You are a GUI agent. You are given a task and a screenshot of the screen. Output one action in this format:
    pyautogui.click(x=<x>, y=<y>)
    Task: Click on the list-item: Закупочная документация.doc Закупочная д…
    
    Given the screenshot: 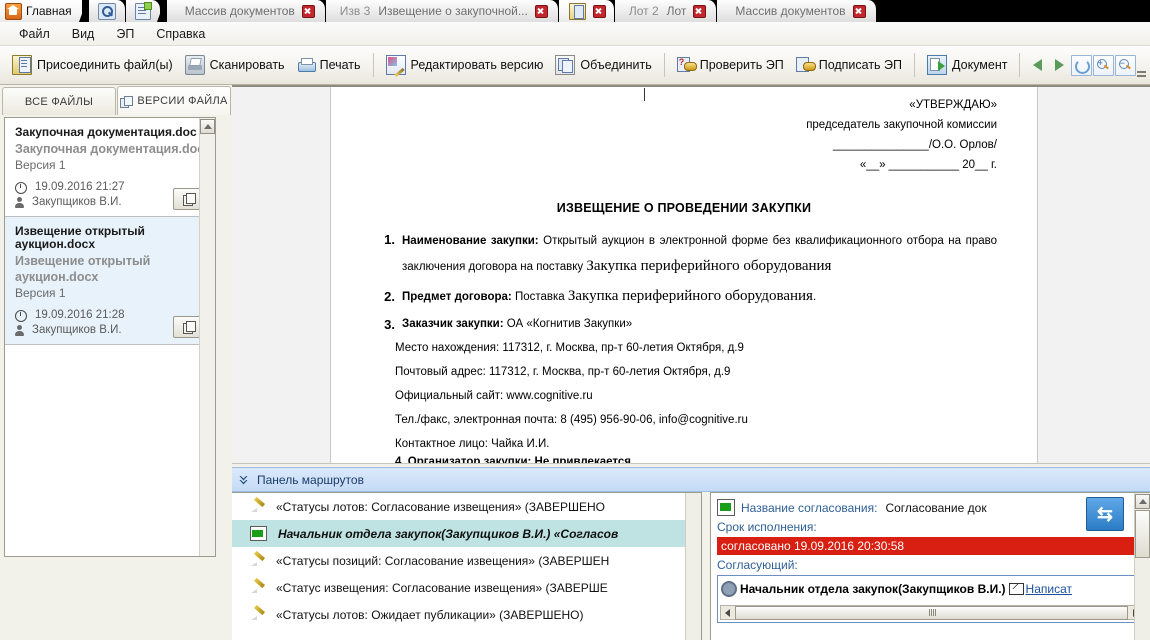 What is the action you would take?
    pyautogui.click(x=110, y=167)
    